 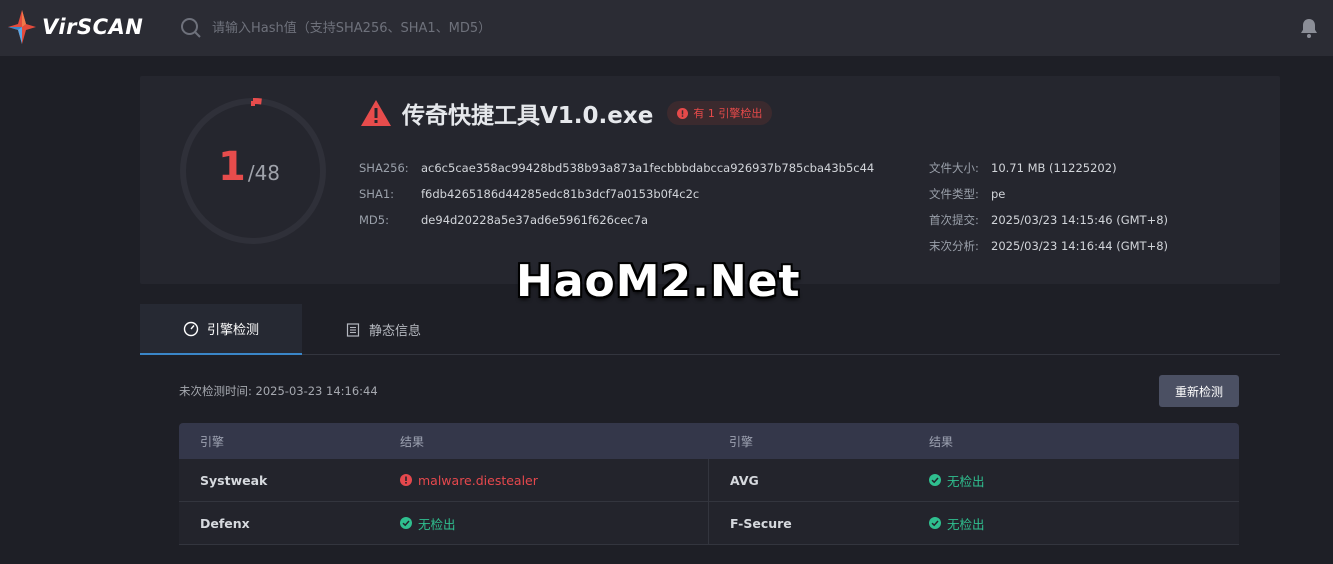 What do you see at coordinates (560, 194) in the screenshot?
I see `hash-value: f6db4265186d44285edc81b3dcf7a0153b0f4c2c` at bounding box center [560, 194].